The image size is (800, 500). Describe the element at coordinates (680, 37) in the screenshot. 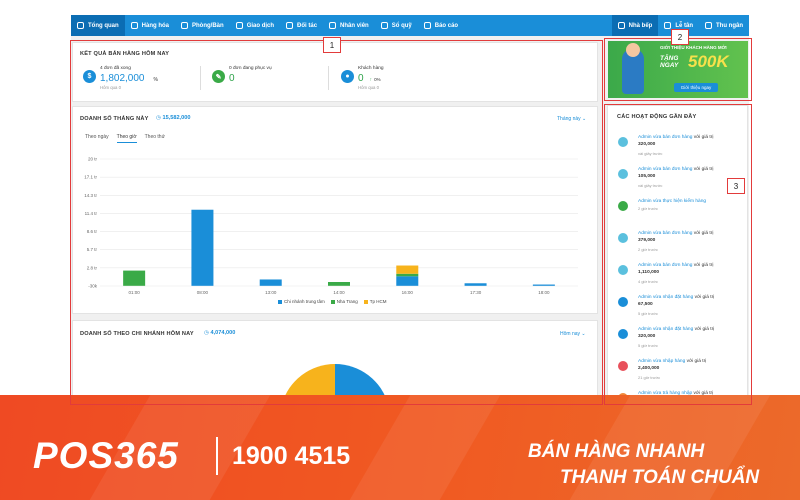

I see `callout-tag-2: 2` at that location.